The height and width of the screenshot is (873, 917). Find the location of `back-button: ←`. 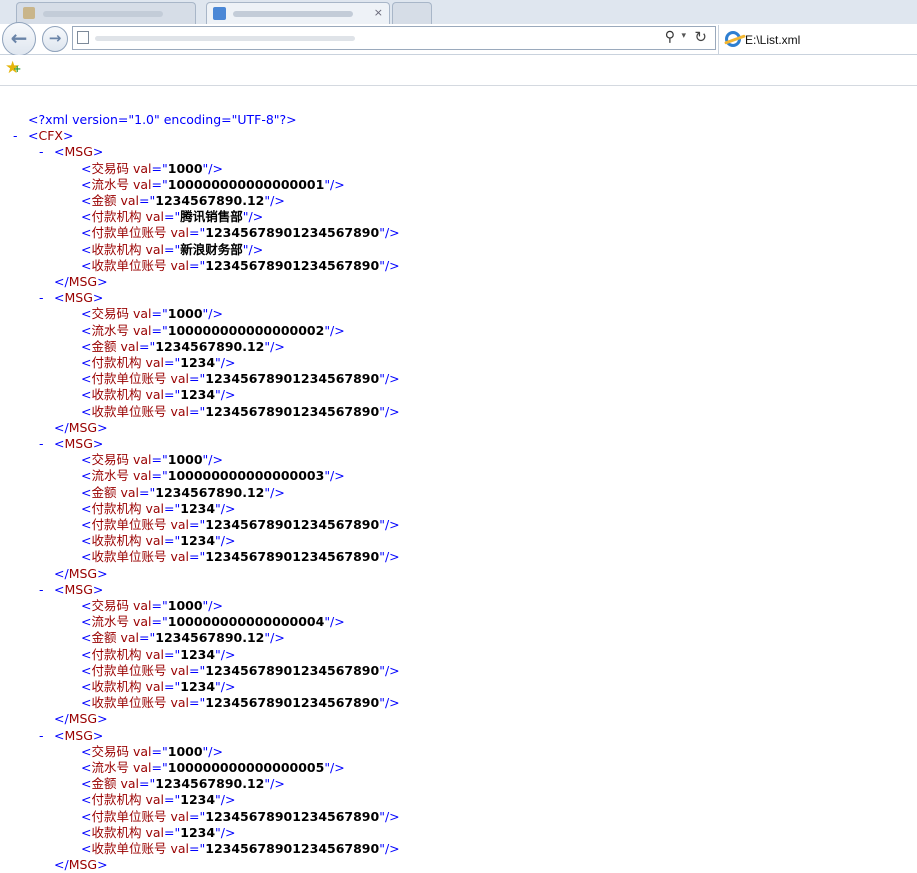

back-button: ← is located at coordinates (19, 39).